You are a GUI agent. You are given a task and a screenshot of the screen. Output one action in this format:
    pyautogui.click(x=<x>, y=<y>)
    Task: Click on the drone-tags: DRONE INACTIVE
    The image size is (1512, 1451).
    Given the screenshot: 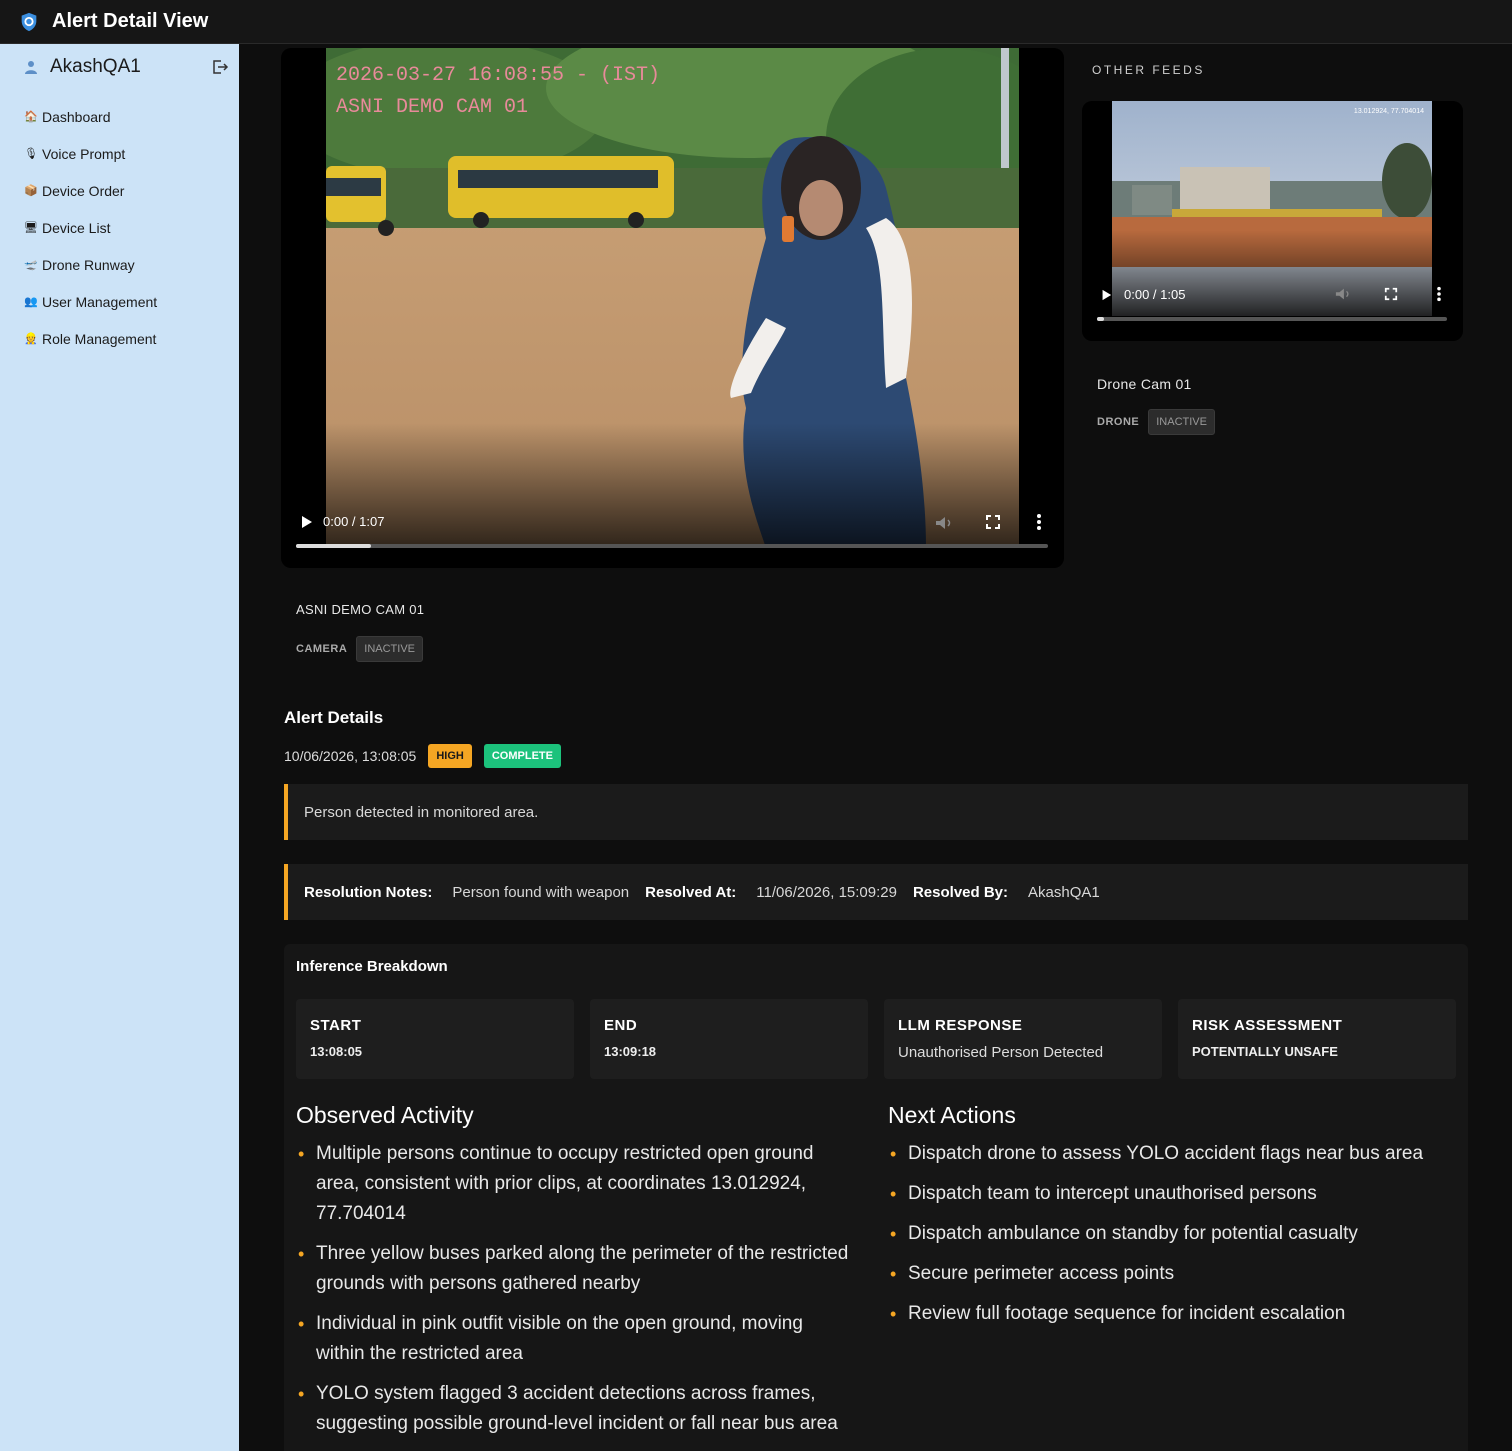 What is the action you would take?
    pyautogui.click(x=1156, y=422)
    